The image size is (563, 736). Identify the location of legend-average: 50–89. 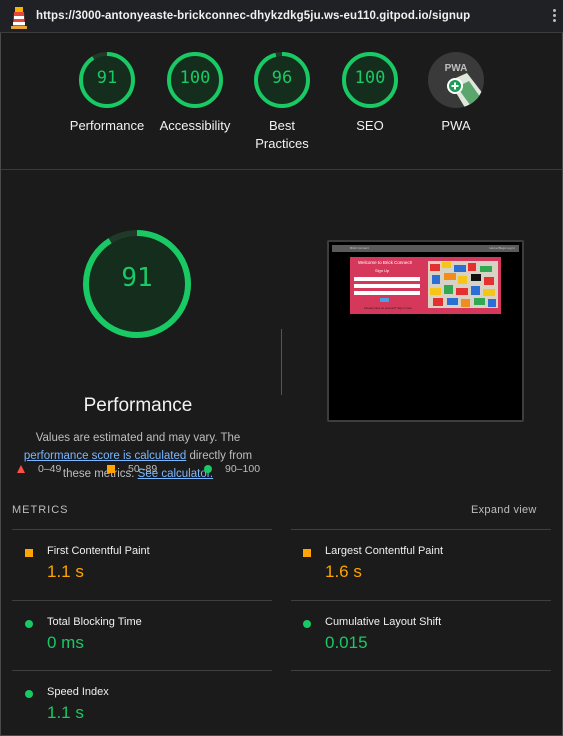
(132, 469).